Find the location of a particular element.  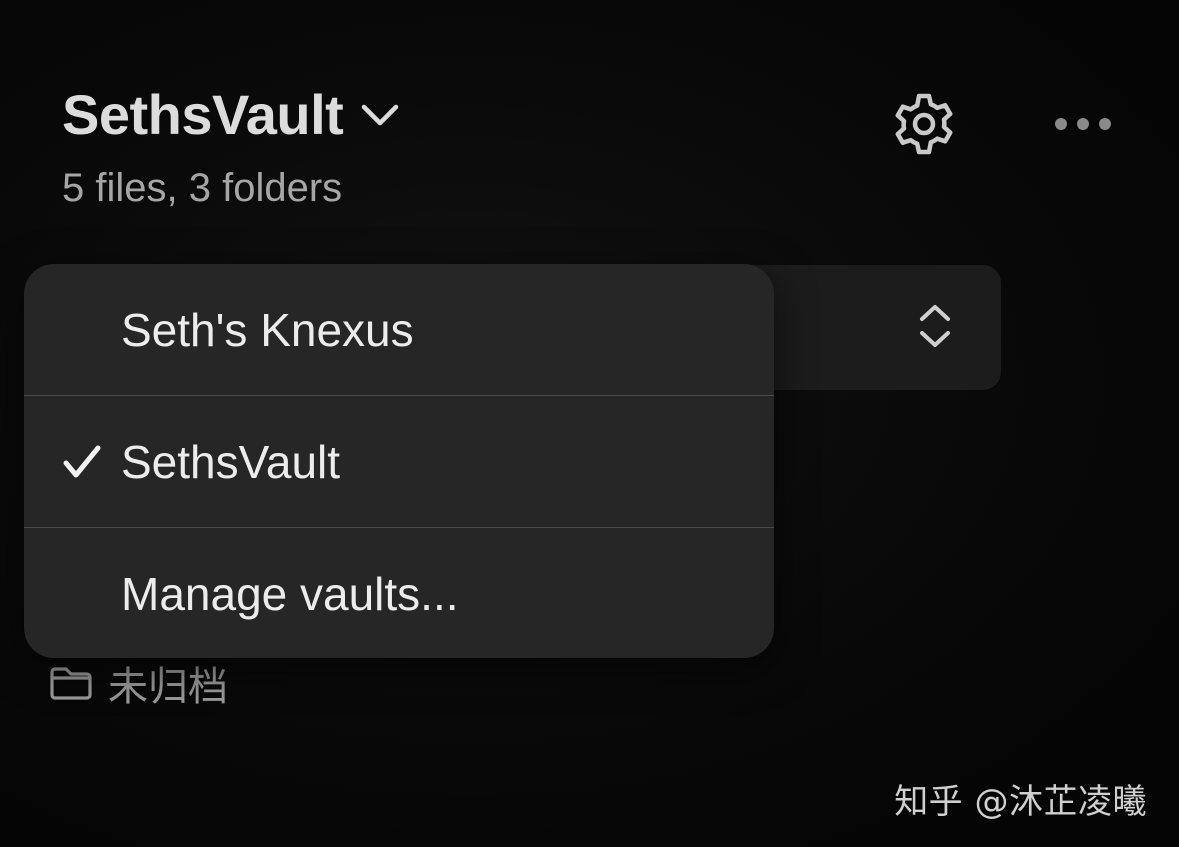

gear-icon is located at coordinates (924, 126).